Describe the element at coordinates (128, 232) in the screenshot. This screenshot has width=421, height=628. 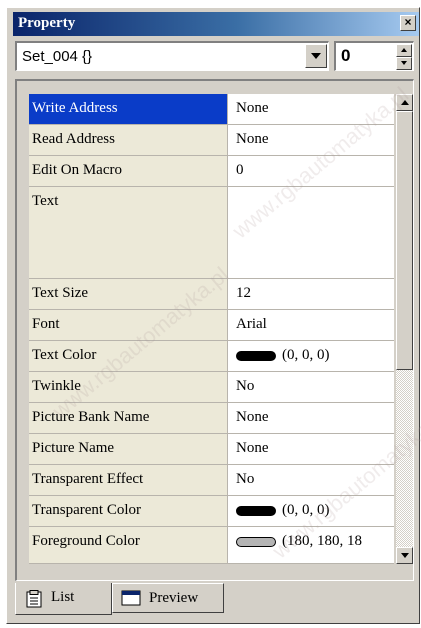
I see `property-name: Text` at that location.